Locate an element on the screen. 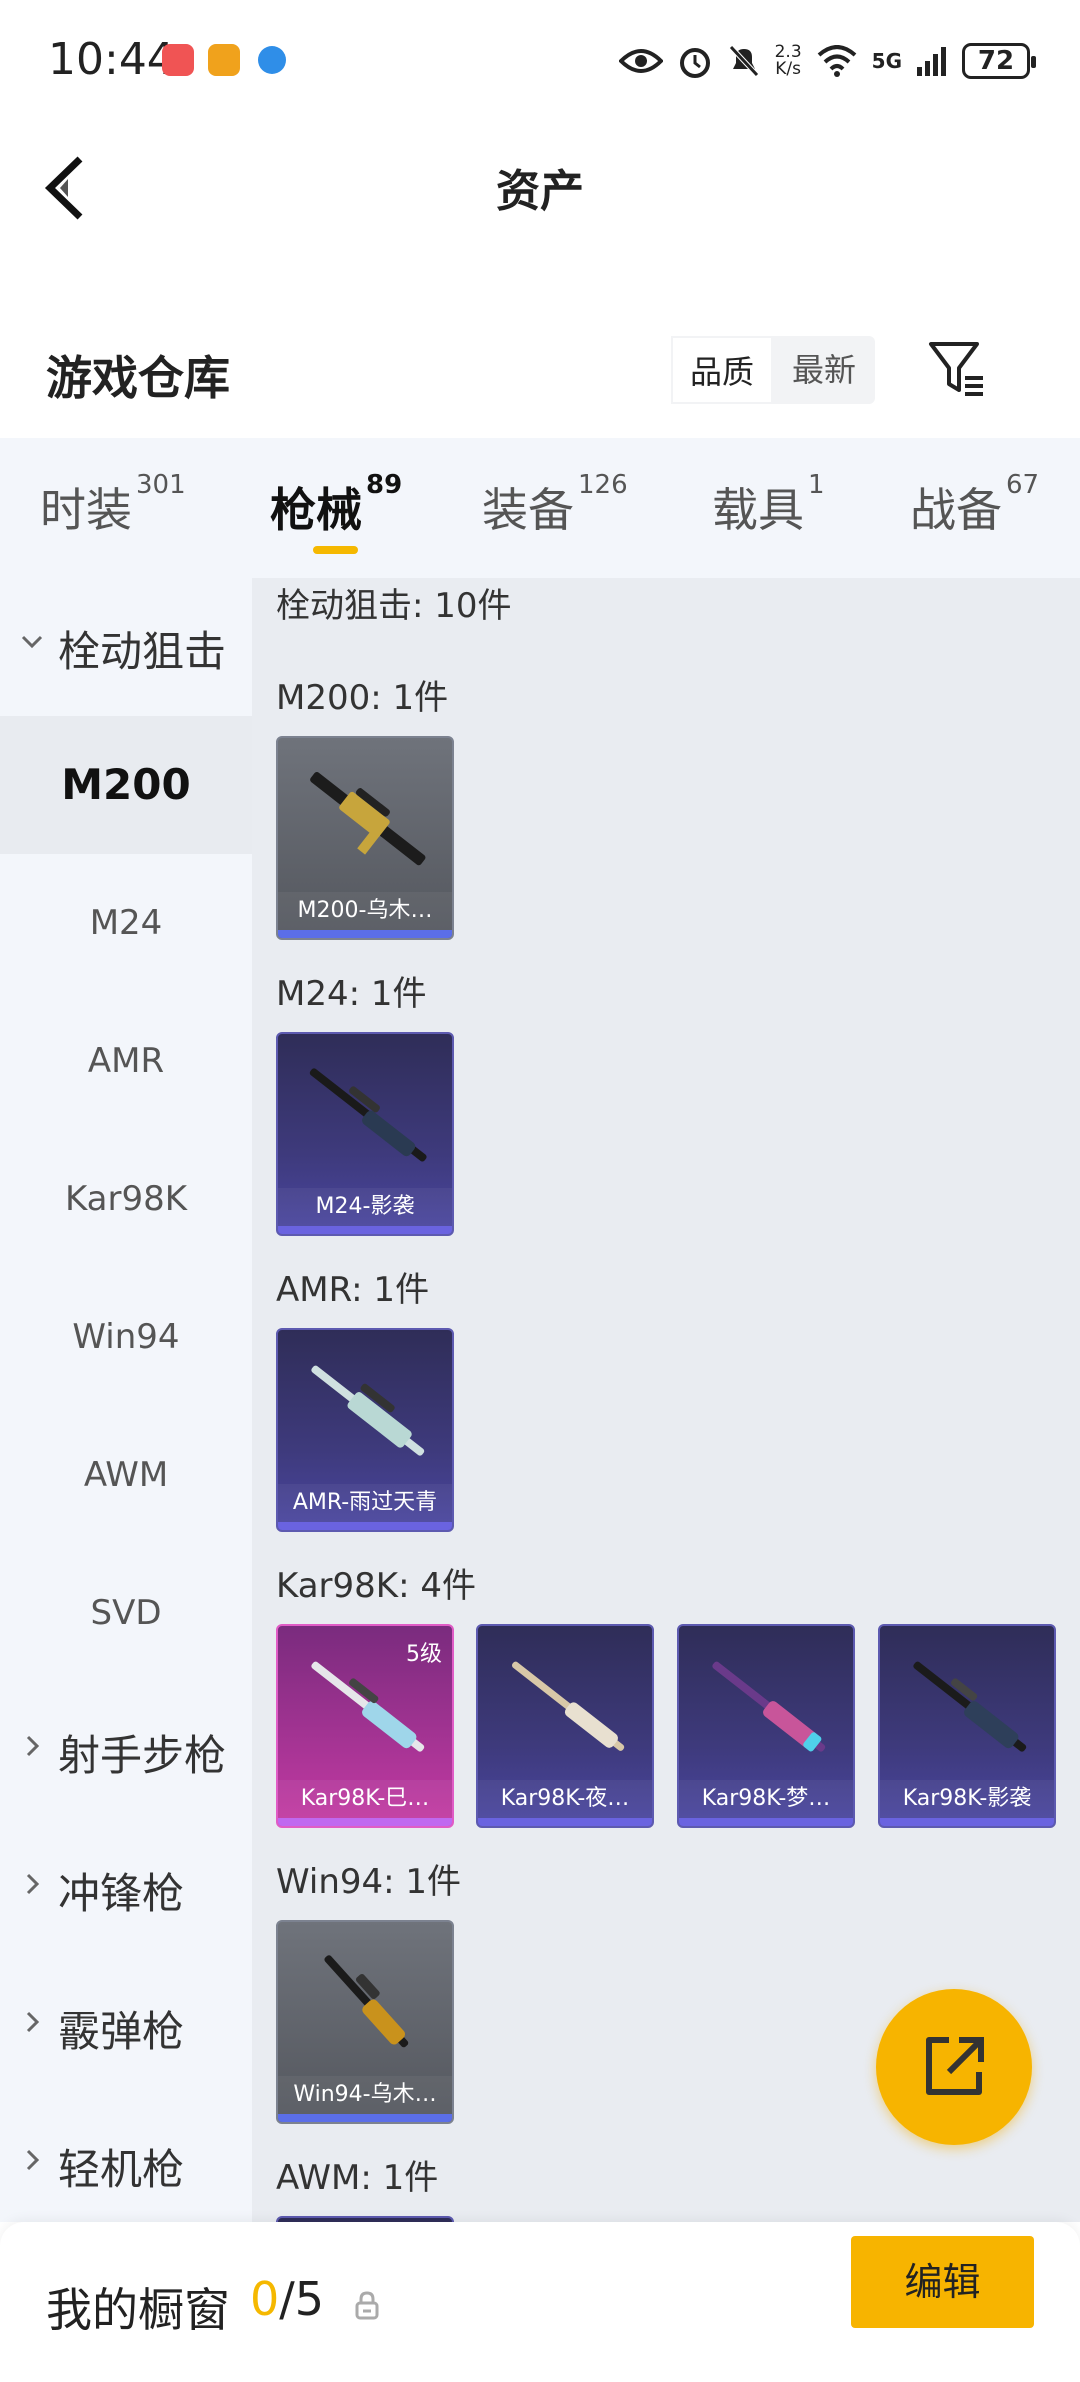  top-nav: 资产 is located at coordinates (540, 187).